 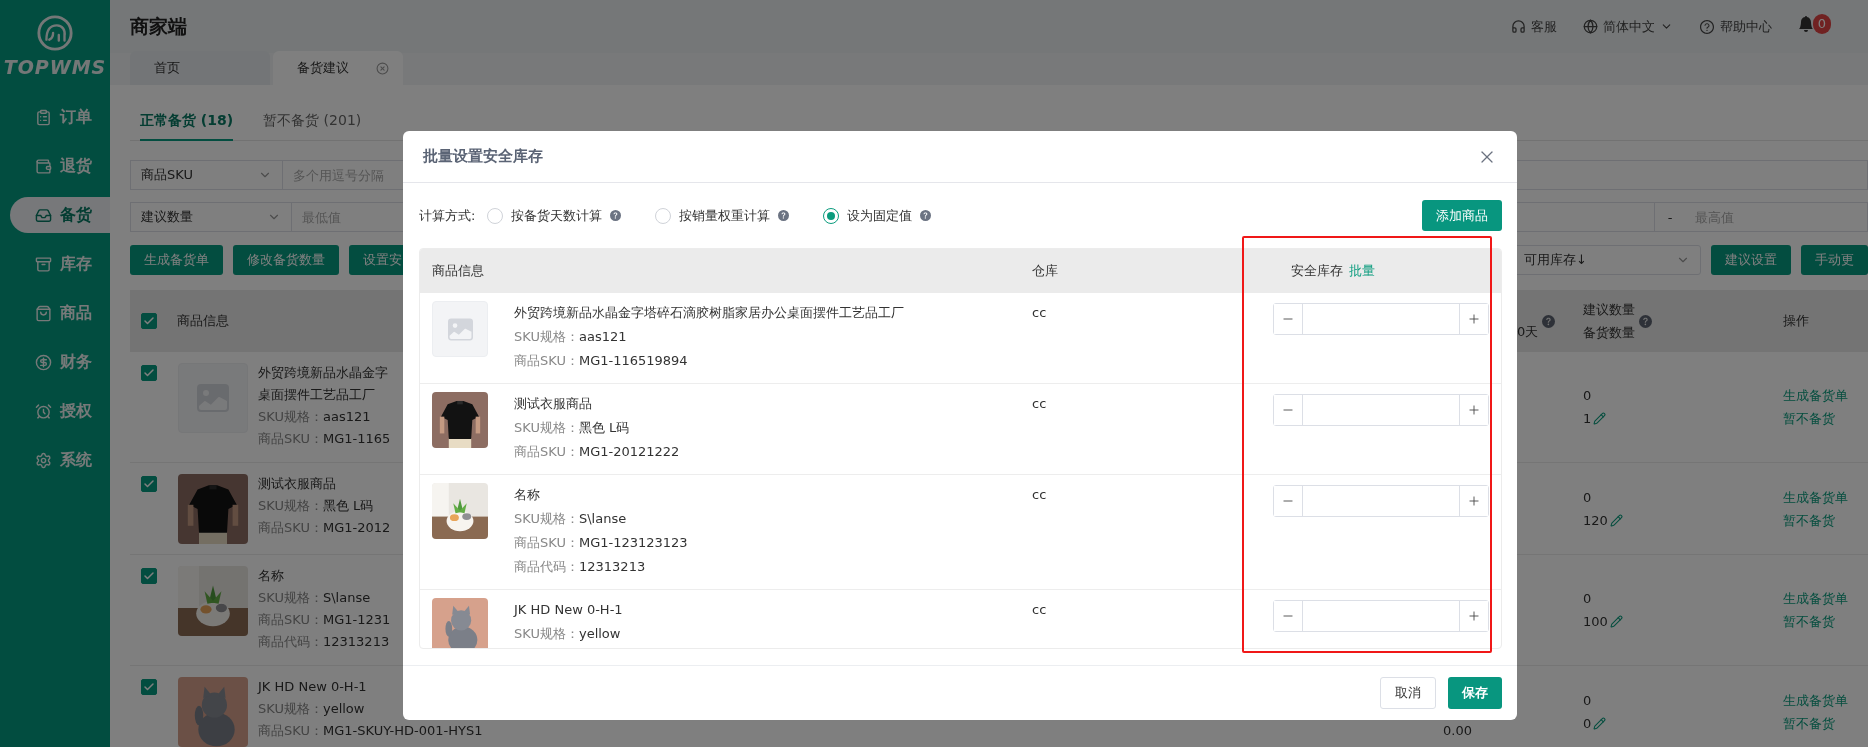 I want to click on select-all-checkbox, so click(x=149, y=321).